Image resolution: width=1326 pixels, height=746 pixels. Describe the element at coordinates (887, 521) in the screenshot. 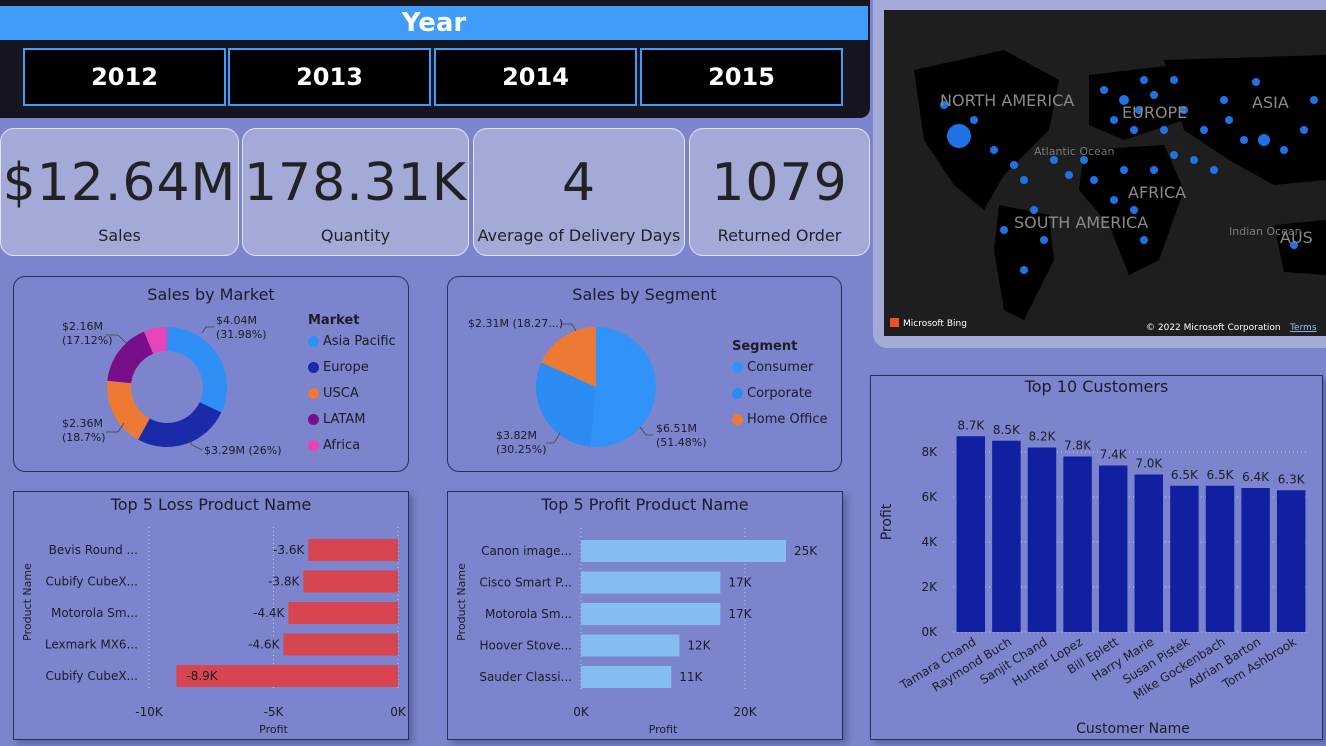

I see `y-axis-title: Profit` at that location.